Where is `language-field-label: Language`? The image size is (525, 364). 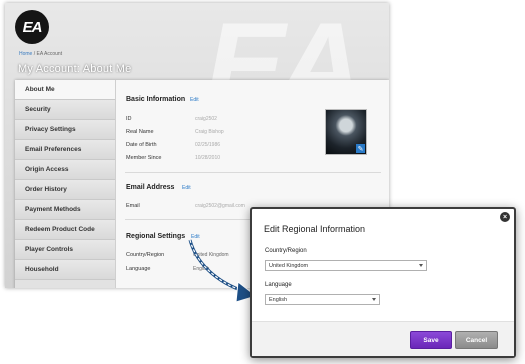
language-field-label: Language is located at coordinates (278, 285).